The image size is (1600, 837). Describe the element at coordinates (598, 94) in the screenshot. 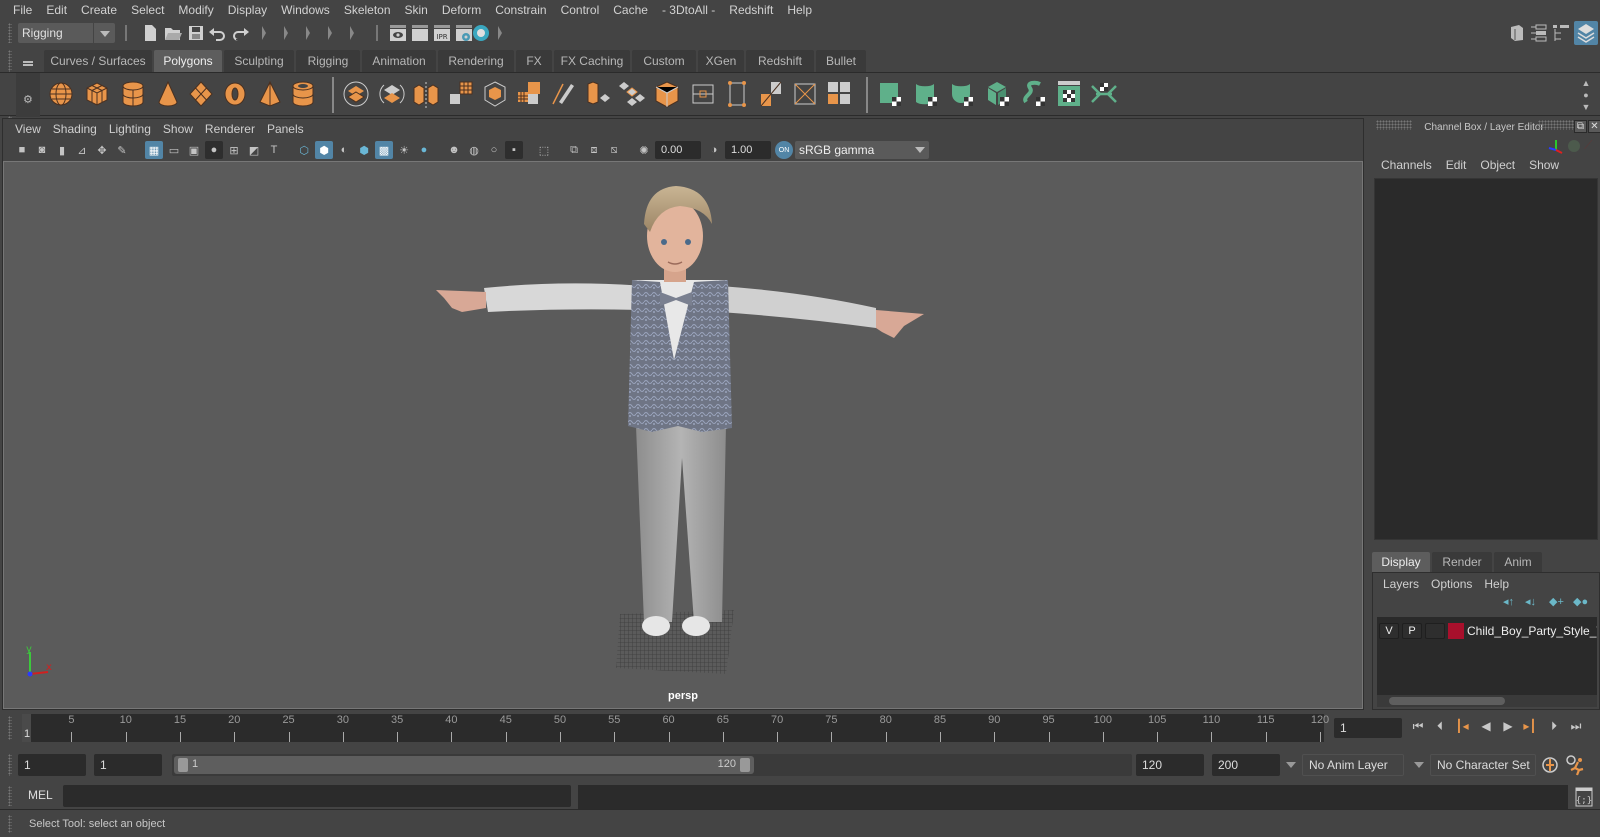

I see `bevel-icon` at that location.